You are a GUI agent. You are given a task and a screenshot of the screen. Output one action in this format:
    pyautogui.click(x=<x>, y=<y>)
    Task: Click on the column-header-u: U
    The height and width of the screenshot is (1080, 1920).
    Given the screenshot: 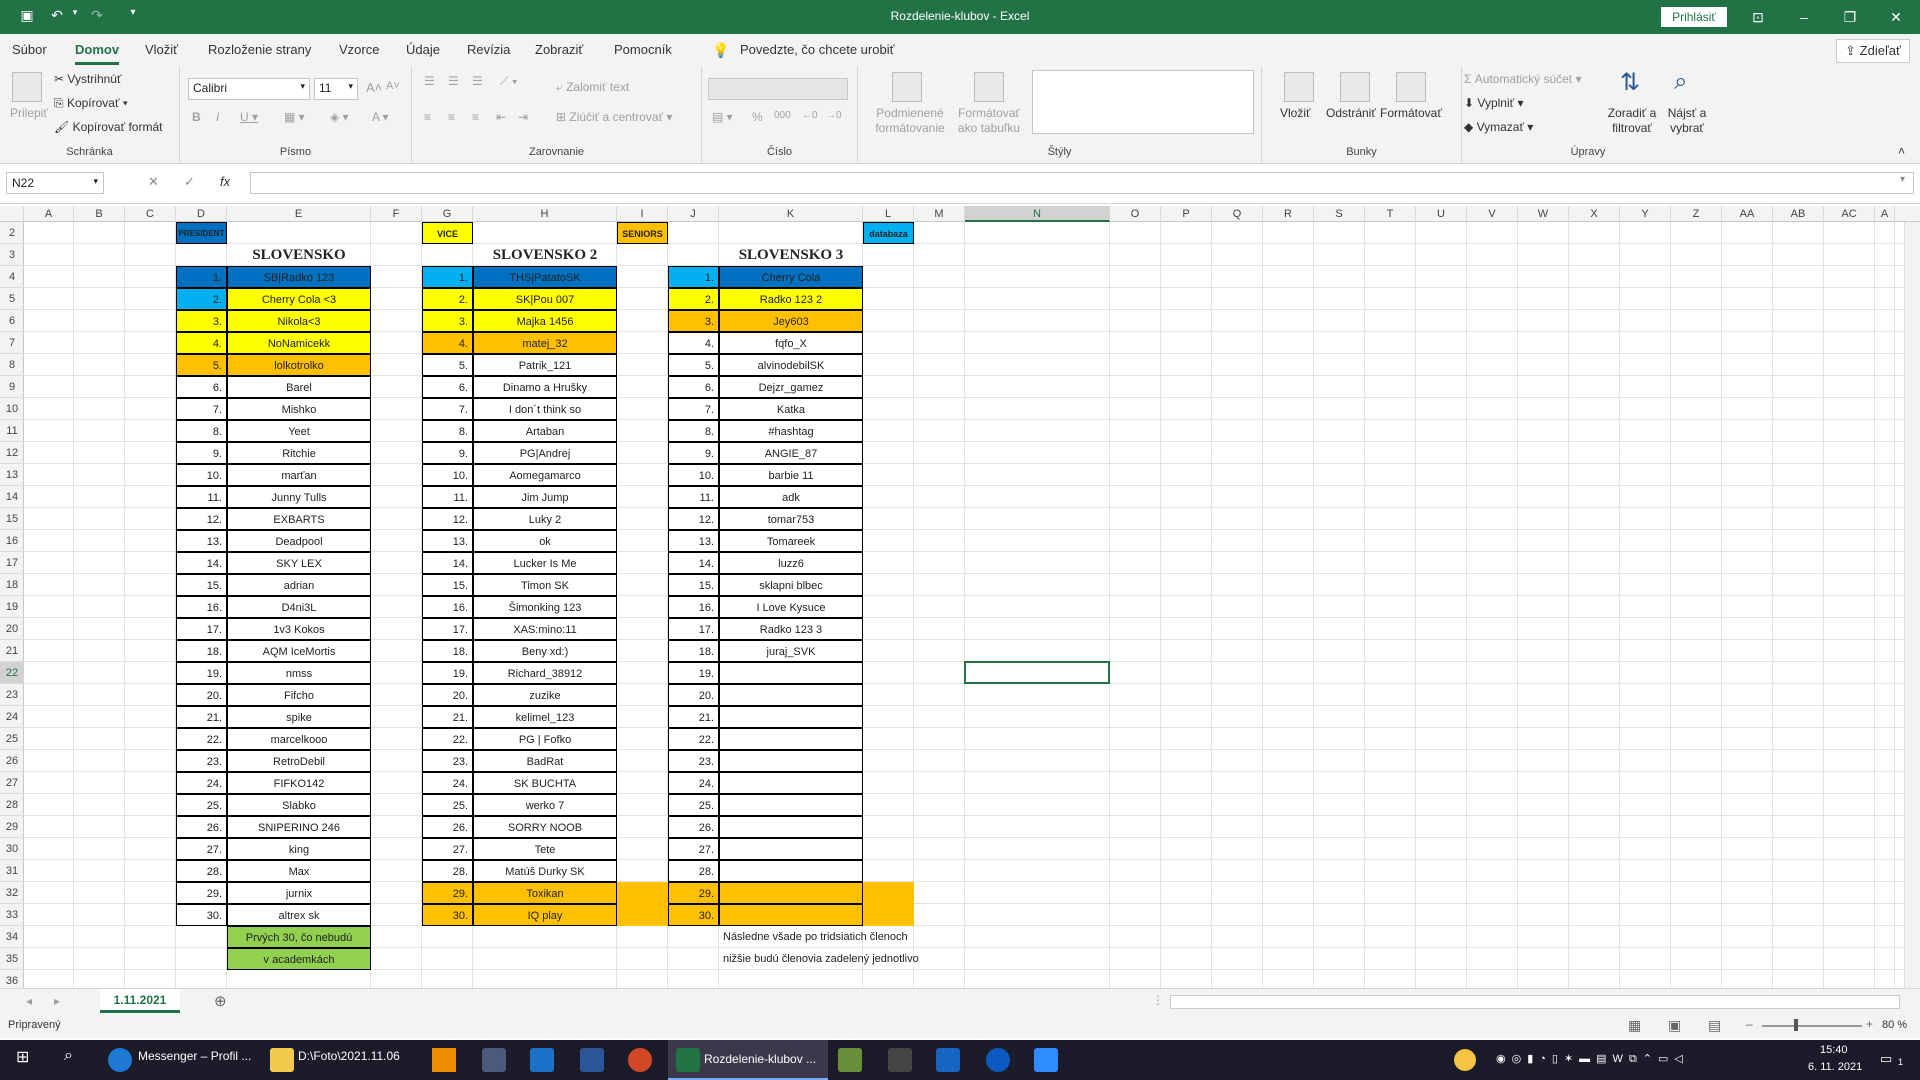 What is the action you would take?
    pyautogui.click(x=1441, y=214)
    